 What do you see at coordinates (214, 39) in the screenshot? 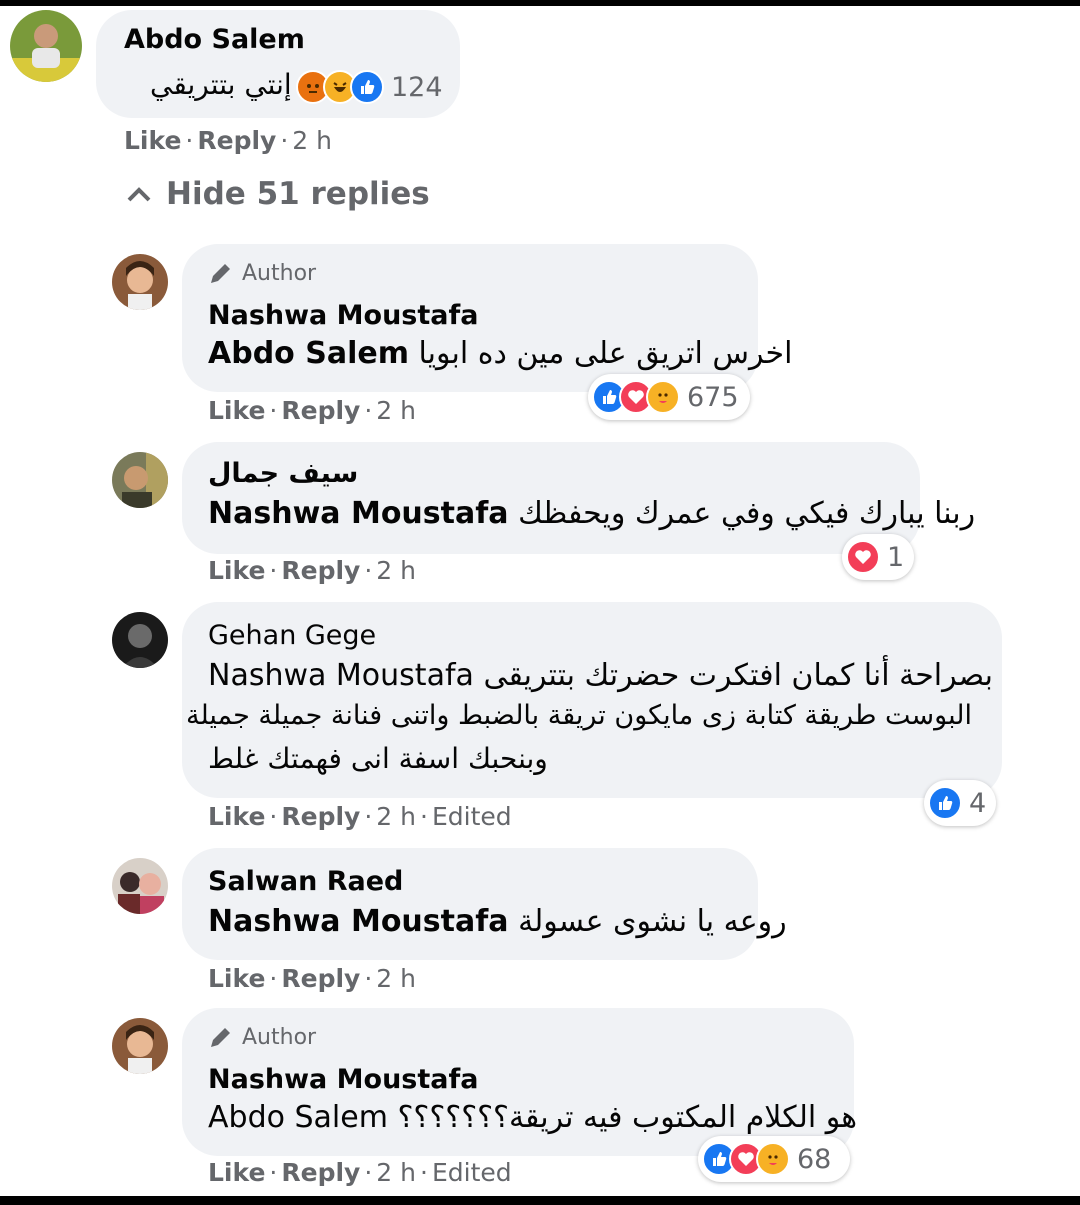
I see `commenter-name: Abdo Salem` at bounding box center [214, 39].